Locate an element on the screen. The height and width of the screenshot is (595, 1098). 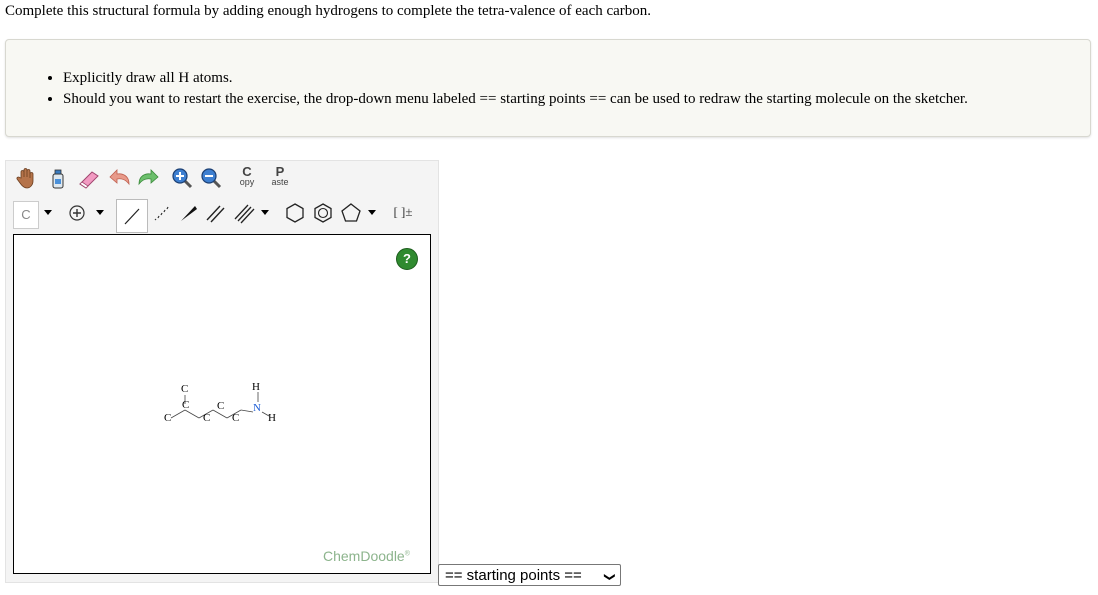
starting-points-select: == starting points == ❯ is located at coordinates (529, 575).